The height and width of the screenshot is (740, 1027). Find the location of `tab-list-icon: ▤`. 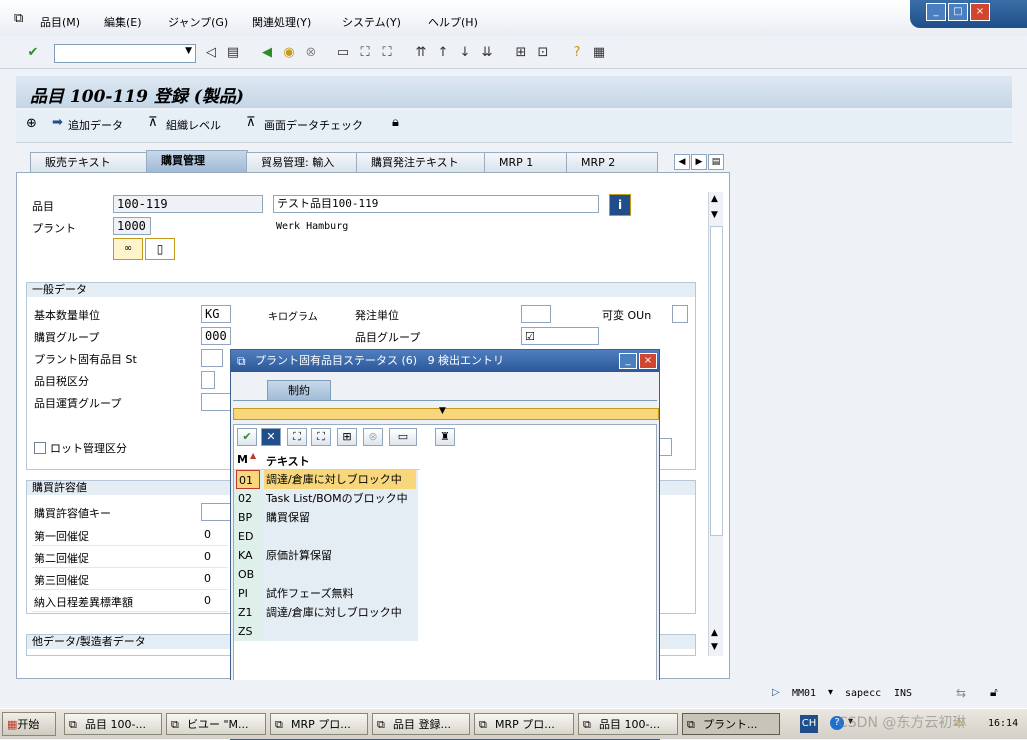

tab-list-icon: ▤ is located at coordinates (716, 162).